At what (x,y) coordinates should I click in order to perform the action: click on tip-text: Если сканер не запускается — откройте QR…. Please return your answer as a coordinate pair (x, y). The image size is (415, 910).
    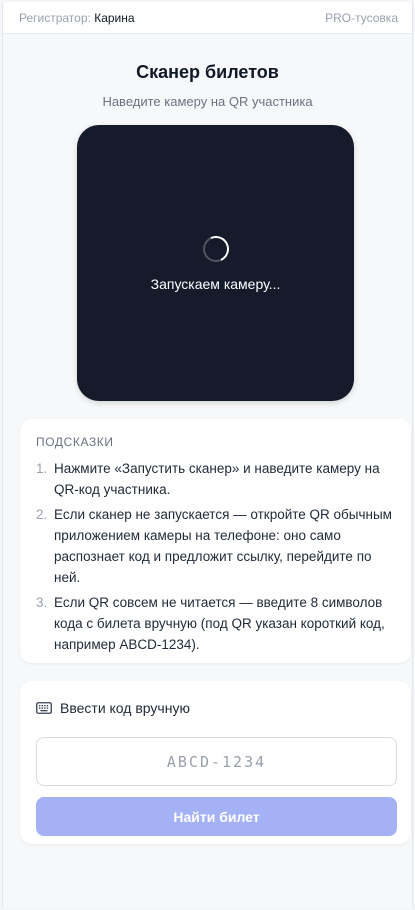
    Looking at the image, I should click on (223, 546).